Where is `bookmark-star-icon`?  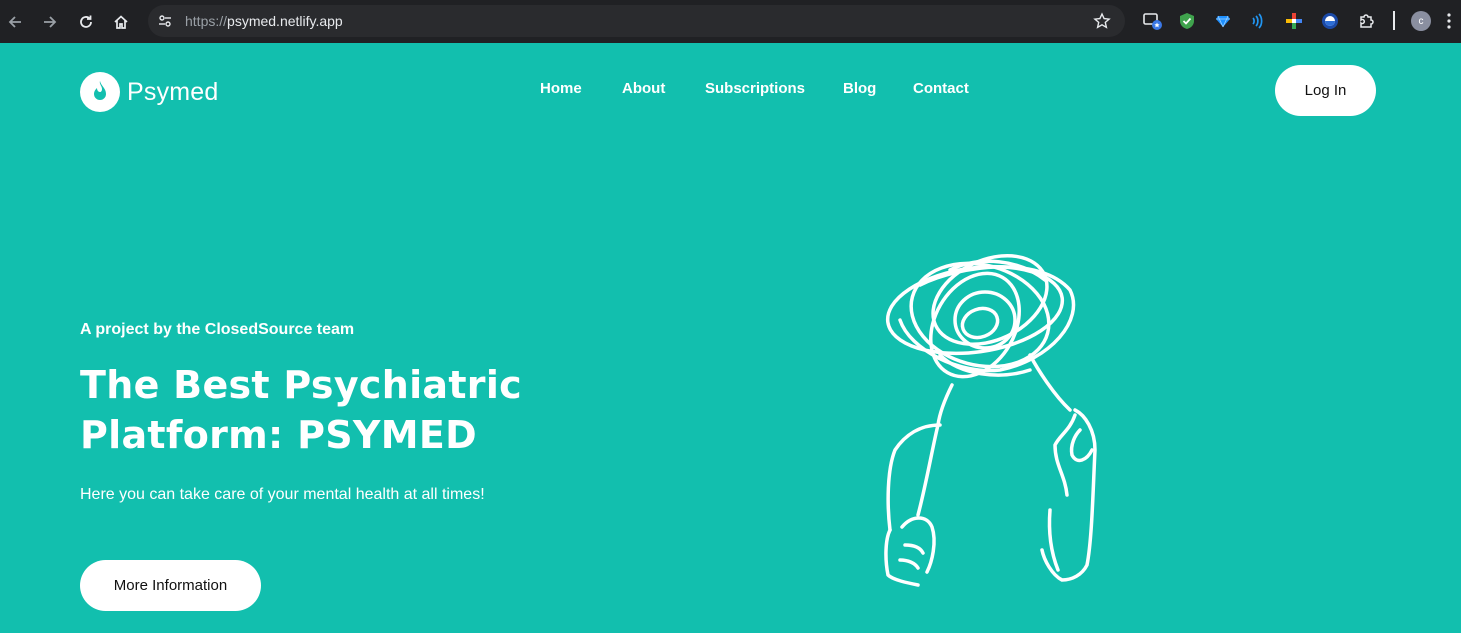
bookmark-star-icon is located at coordinates (1102, 21).